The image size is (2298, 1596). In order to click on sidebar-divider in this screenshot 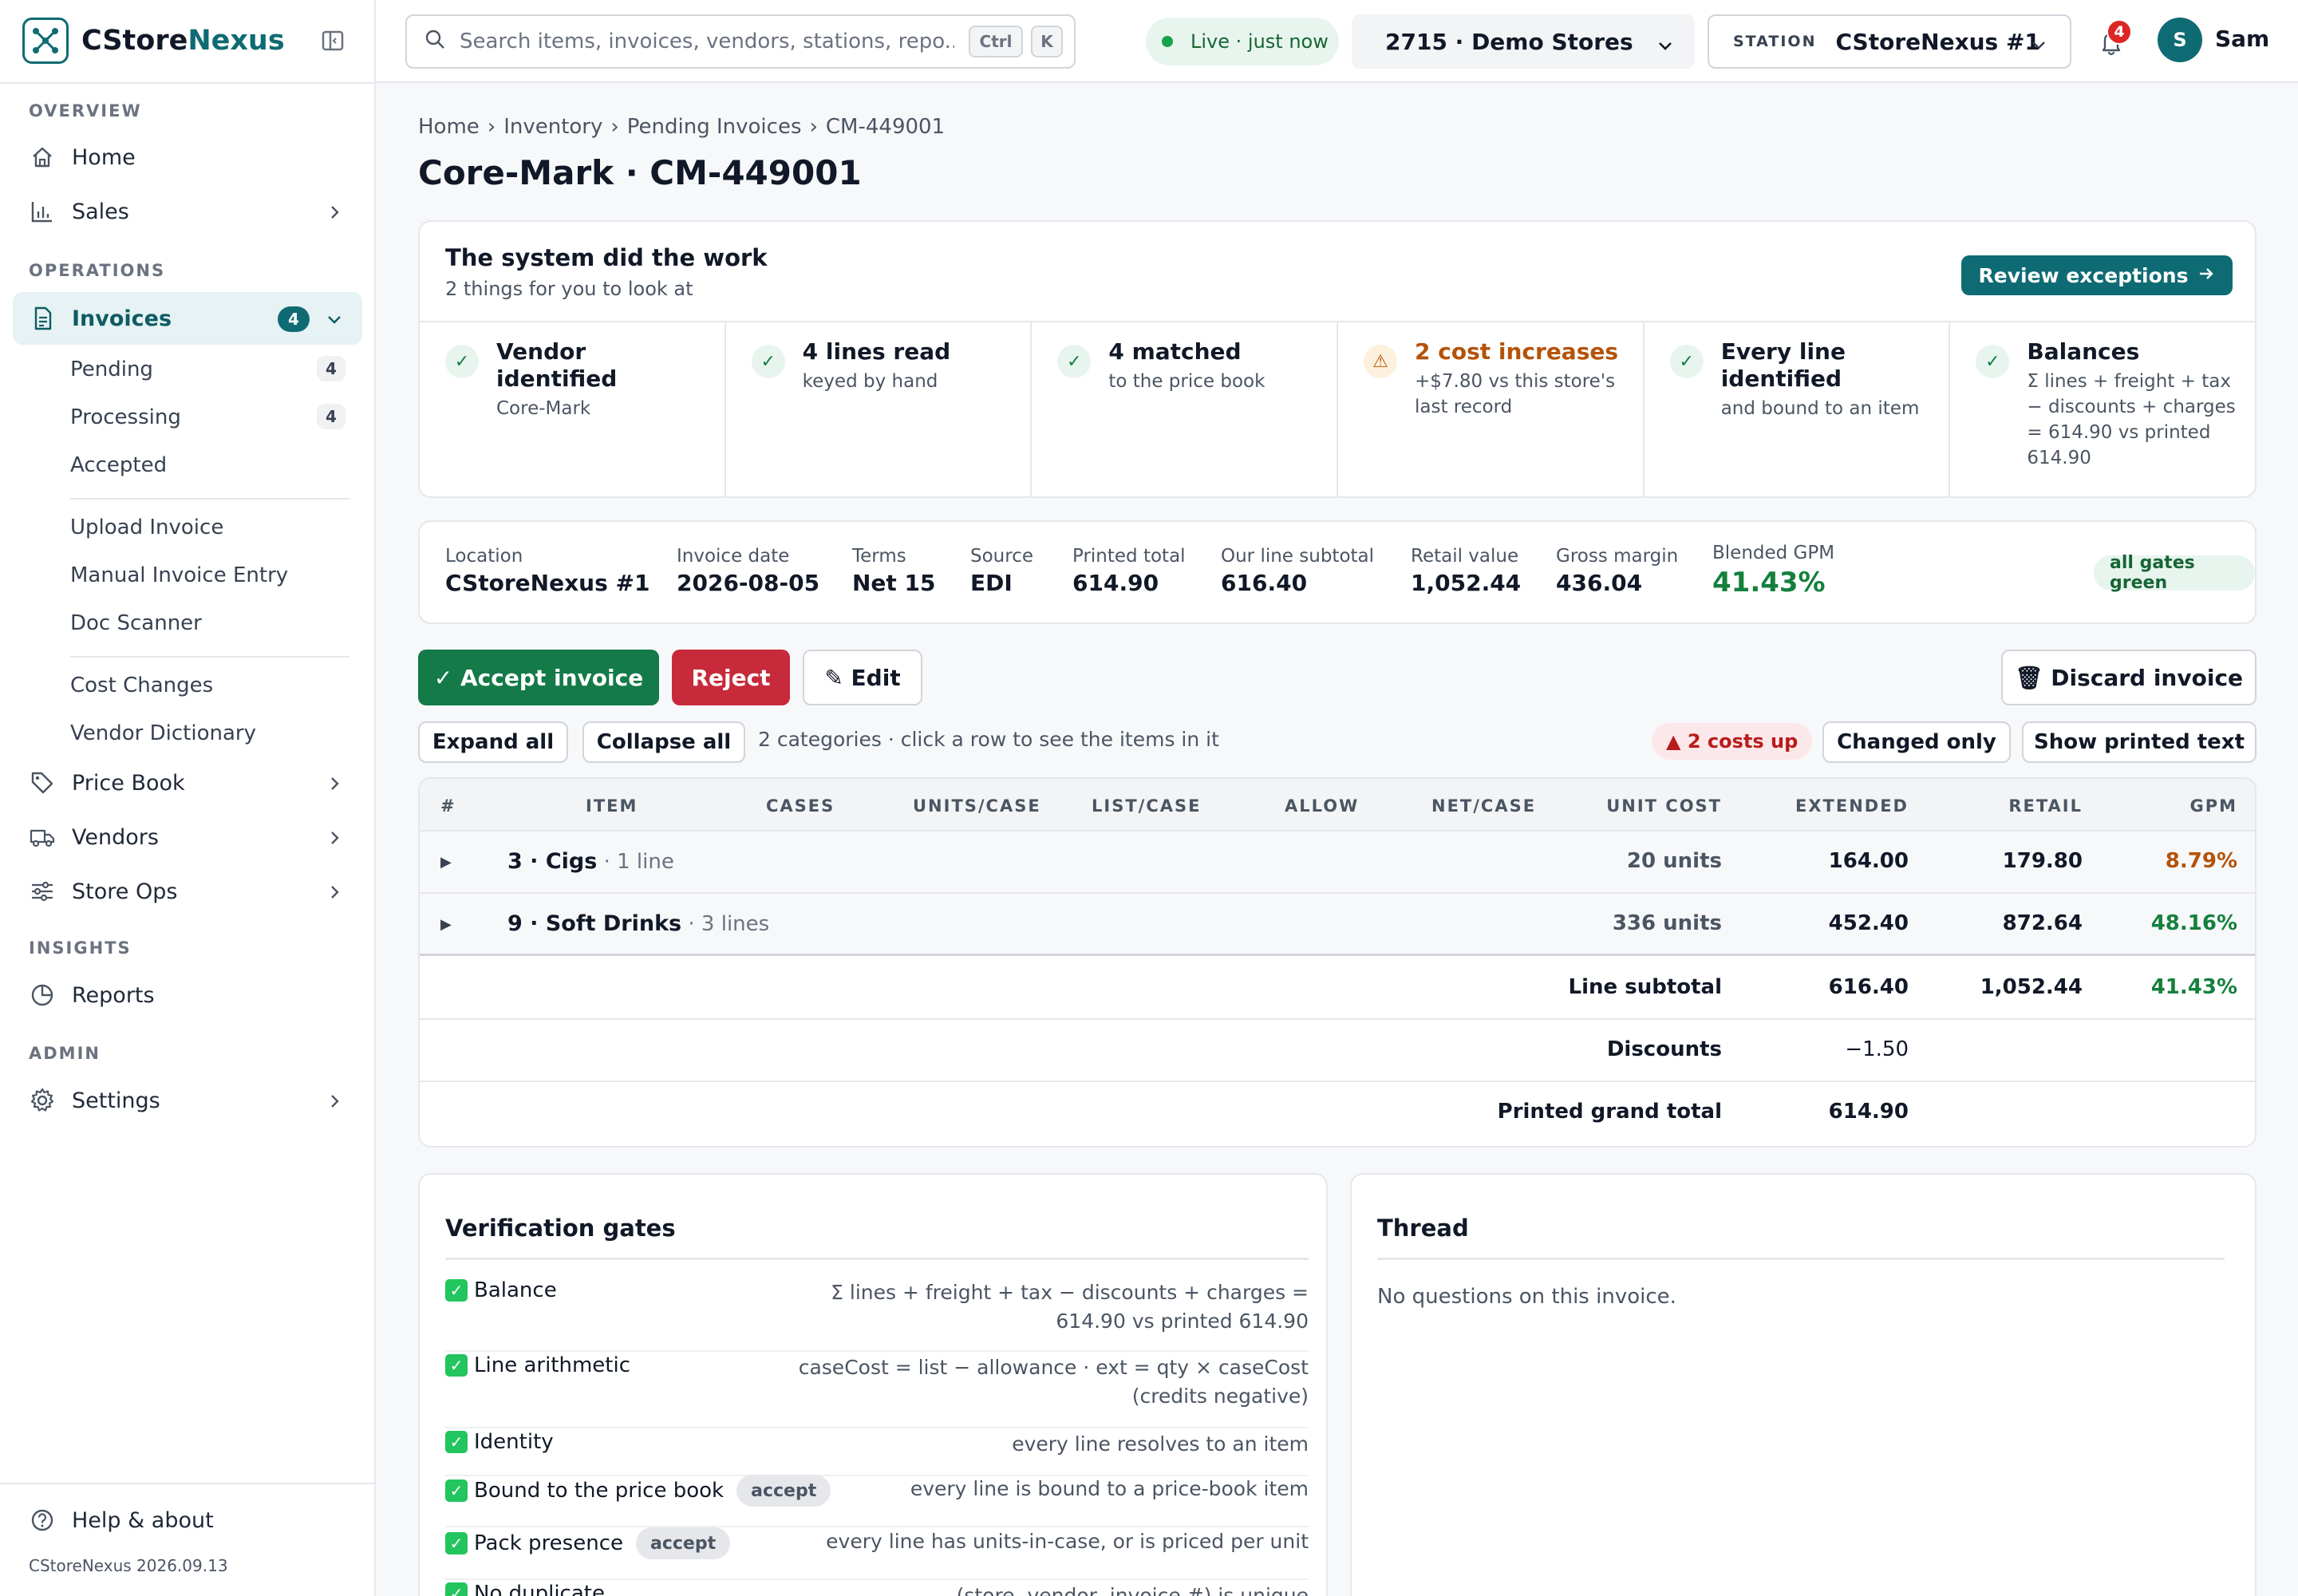, I will do `click(188, 1483)`.